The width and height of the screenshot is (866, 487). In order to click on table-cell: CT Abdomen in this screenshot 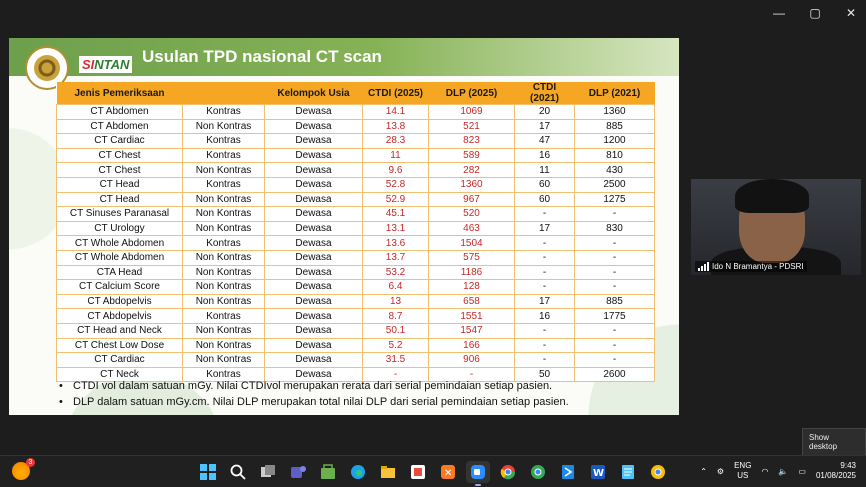, I will do `click(119, 112)`.